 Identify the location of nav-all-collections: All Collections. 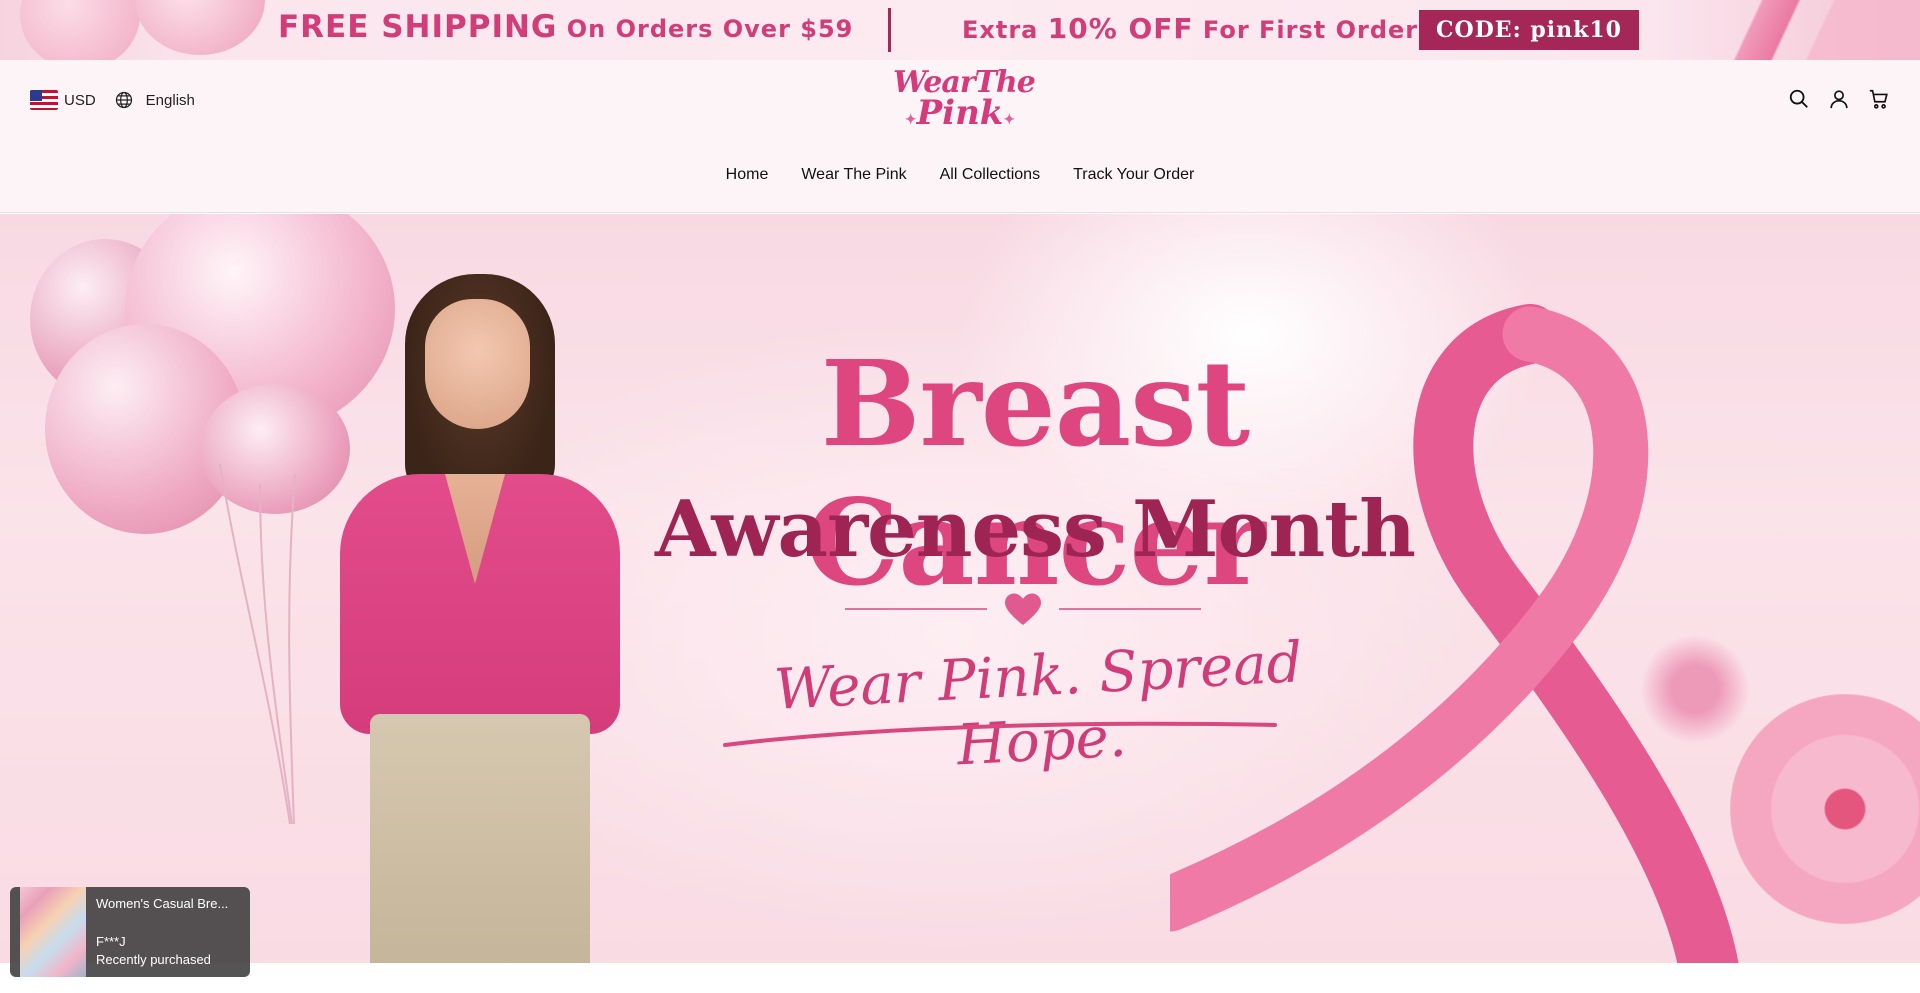
(990, 175).